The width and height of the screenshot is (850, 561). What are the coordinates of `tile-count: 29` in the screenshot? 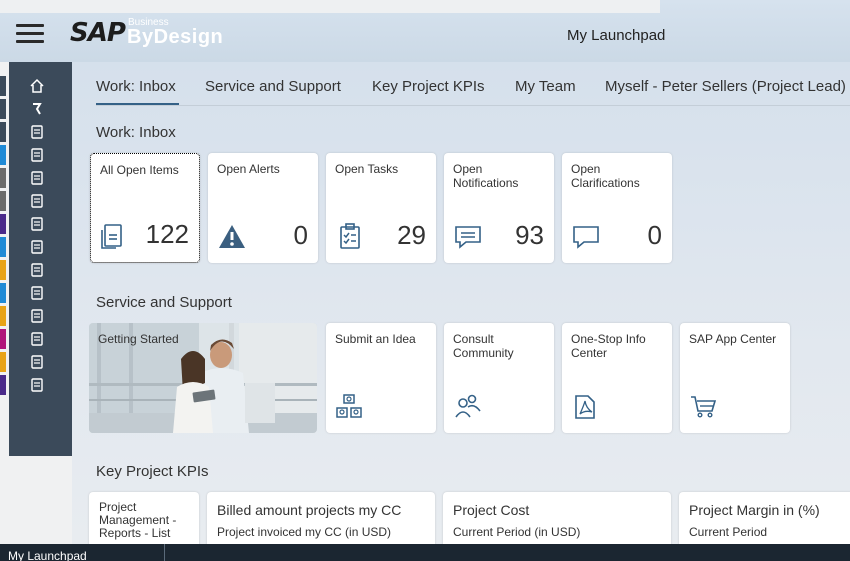 It's located at (411, 235).